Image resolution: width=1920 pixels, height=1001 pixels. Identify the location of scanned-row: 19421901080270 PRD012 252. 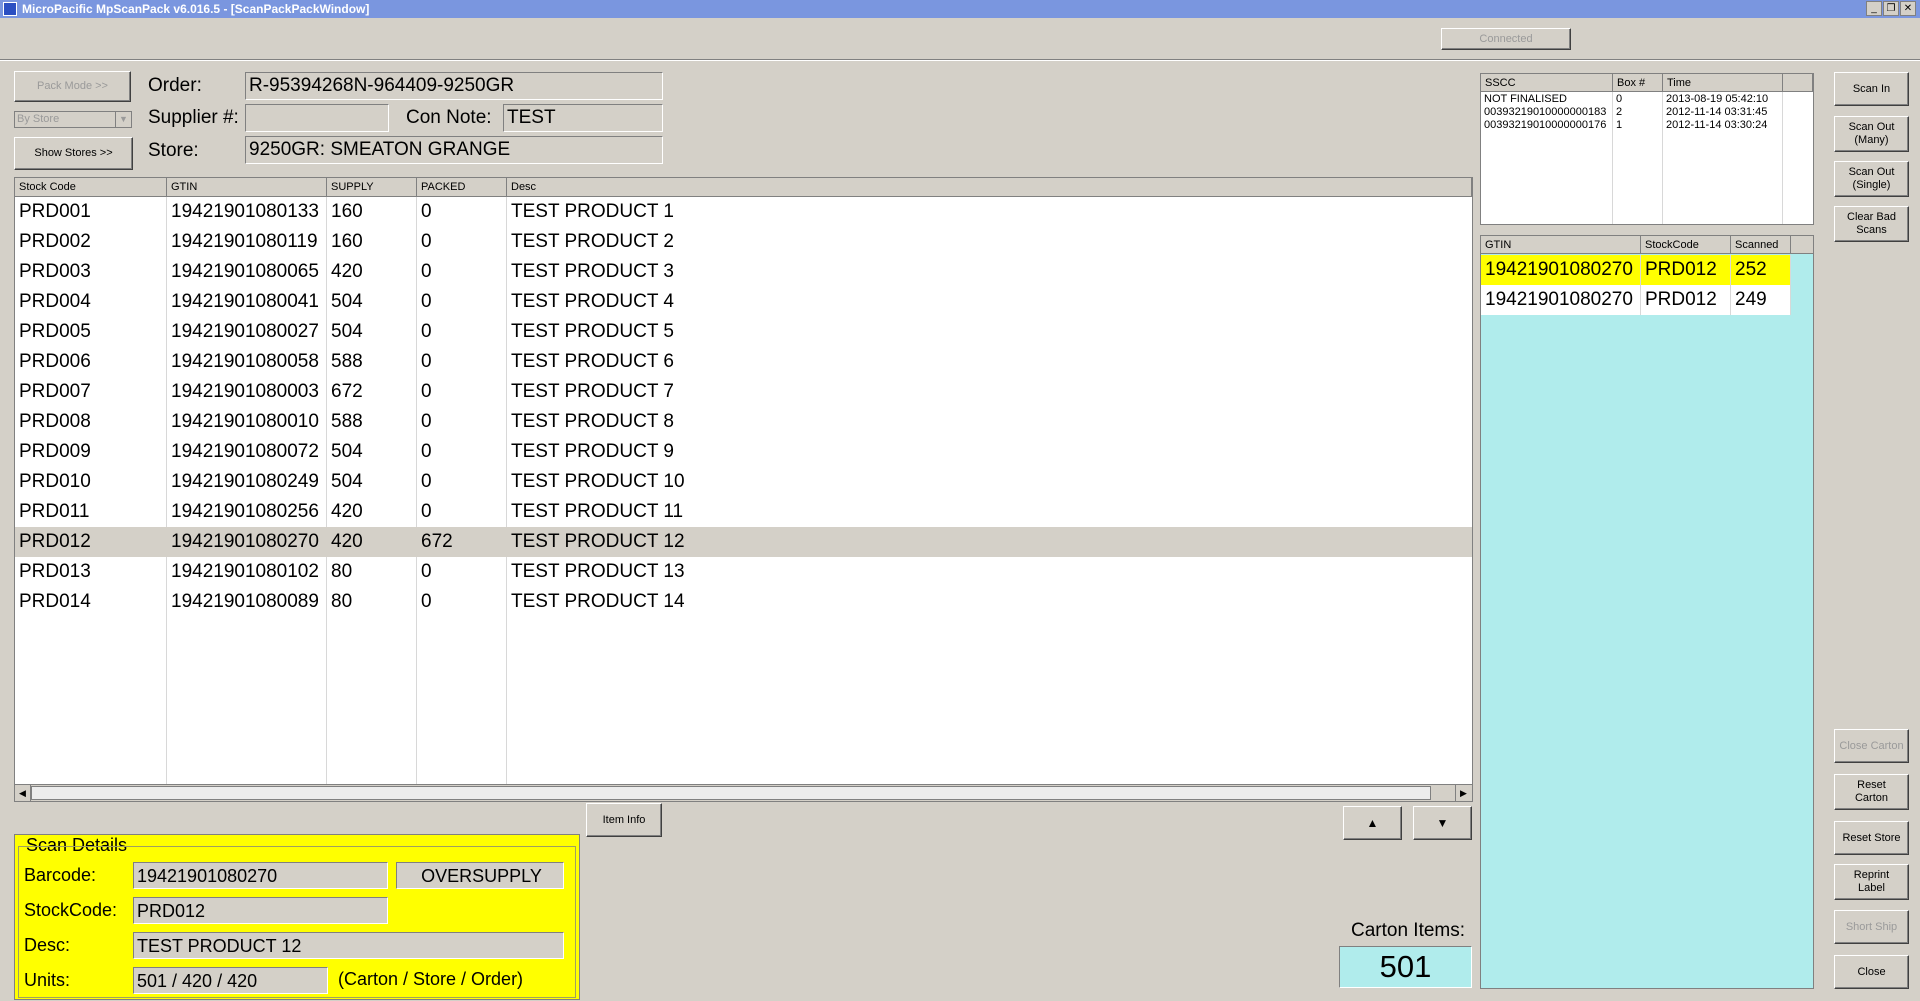
(1636, 270).